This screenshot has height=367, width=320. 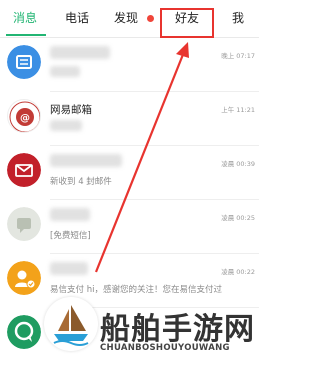 I want to click on chat-preview: 新收到 4 封邮件, so click(x=81, y=182).